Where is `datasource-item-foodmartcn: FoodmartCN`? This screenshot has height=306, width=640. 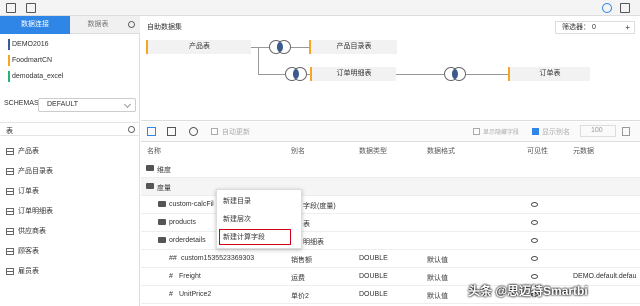
datasource-item-foodmartcn: FoodmartCN is located at coordinates (70, 60).